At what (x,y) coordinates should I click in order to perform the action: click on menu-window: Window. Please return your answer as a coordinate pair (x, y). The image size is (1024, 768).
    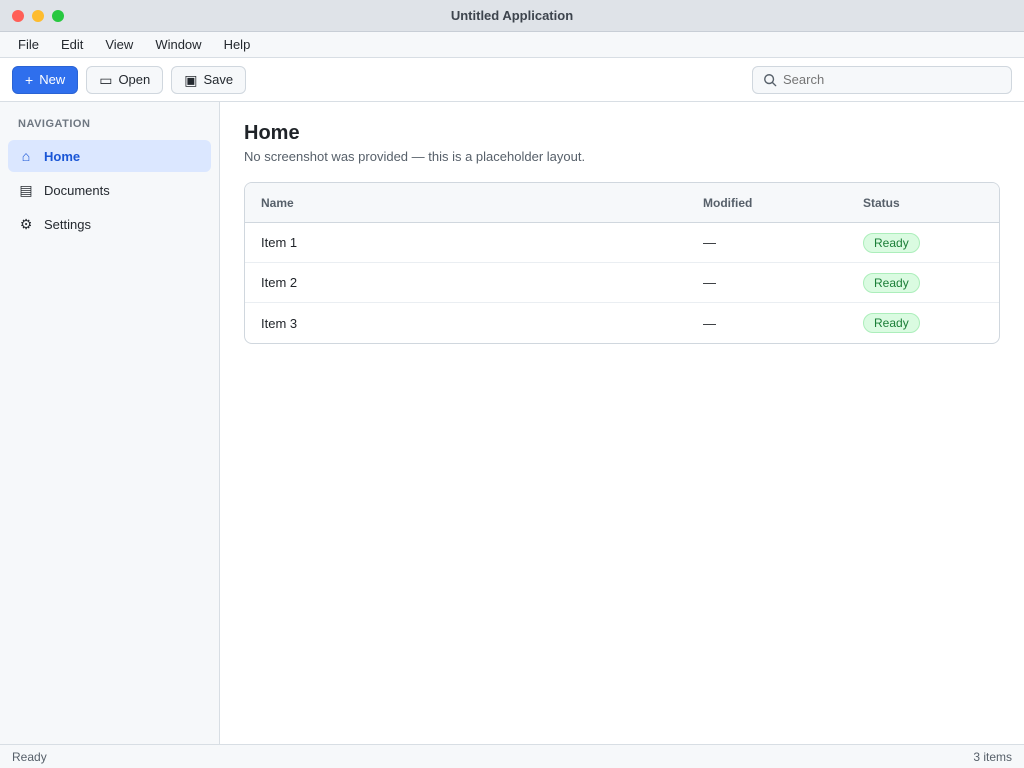
    Looking at the image, I should click on (178, 44).